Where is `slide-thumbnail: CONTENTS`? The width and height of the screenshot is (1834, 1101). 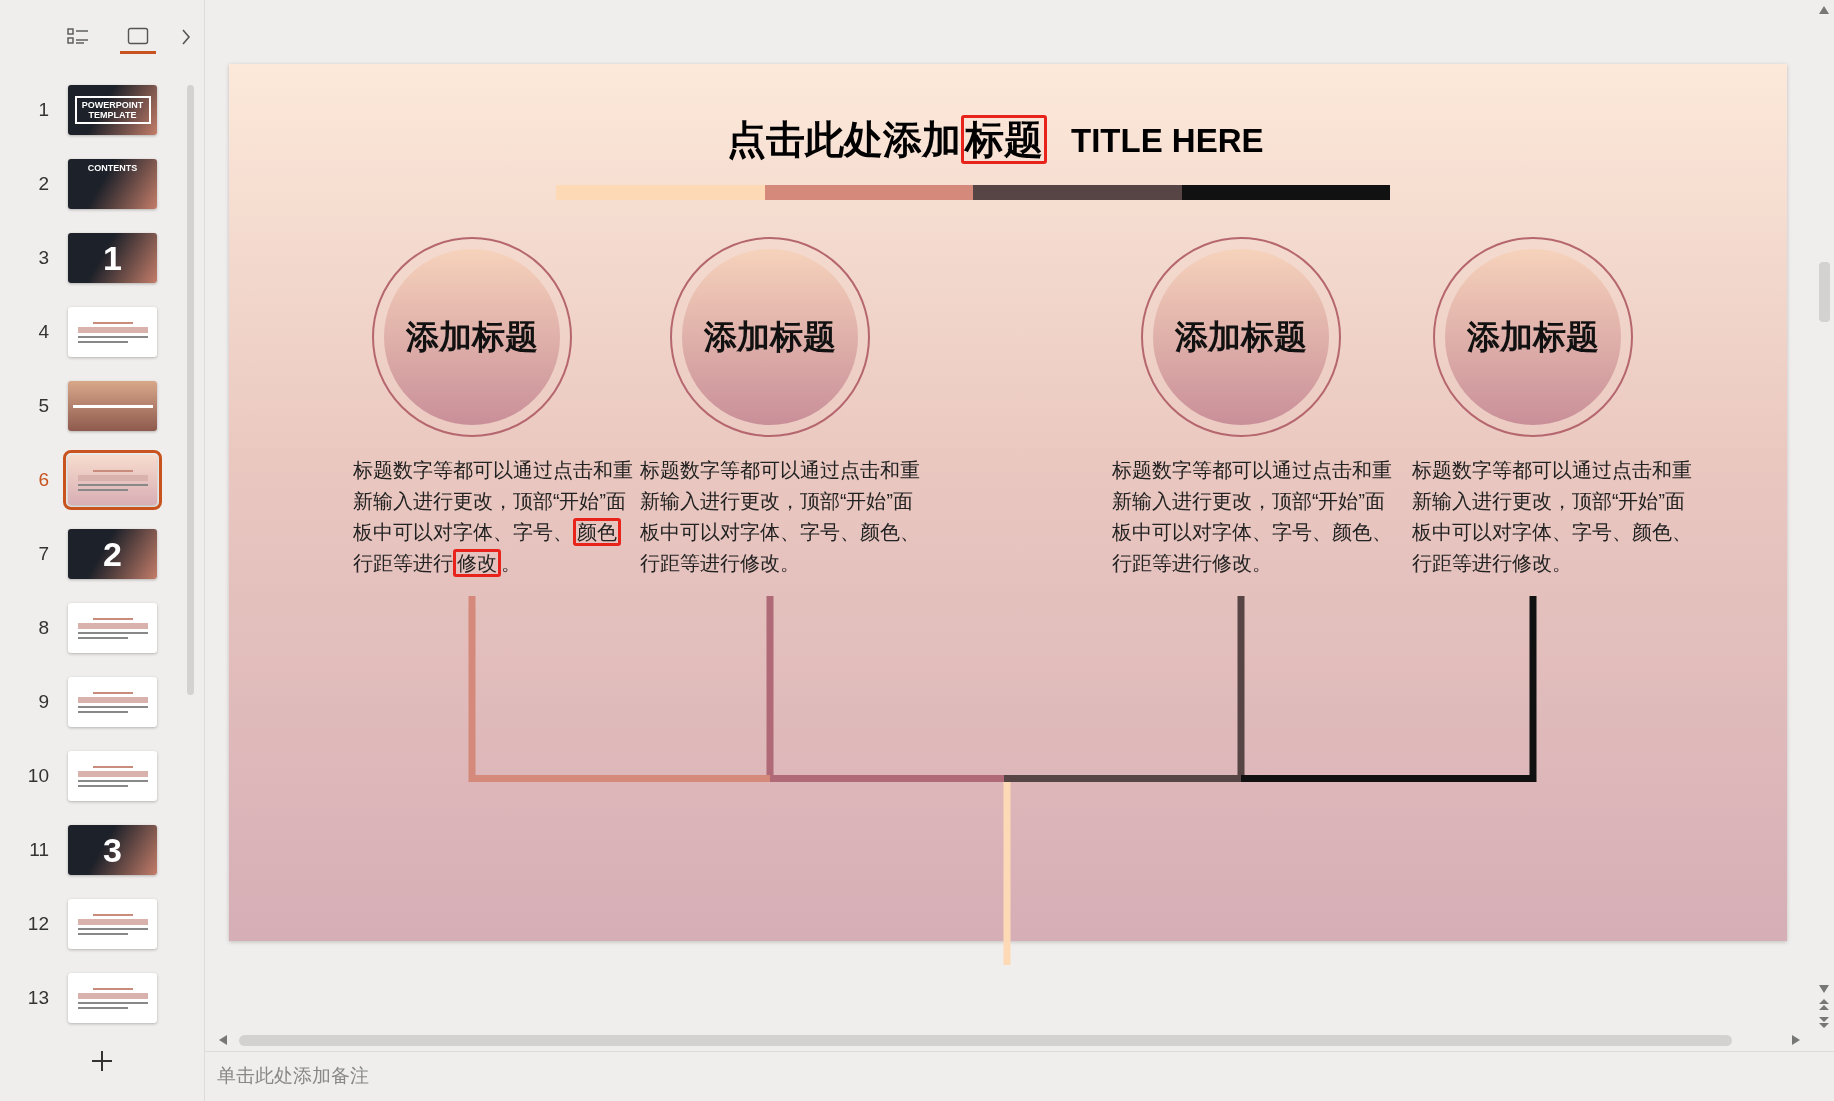
slide-thumbnail: CONTENTS is located at coordinates (112, 184).